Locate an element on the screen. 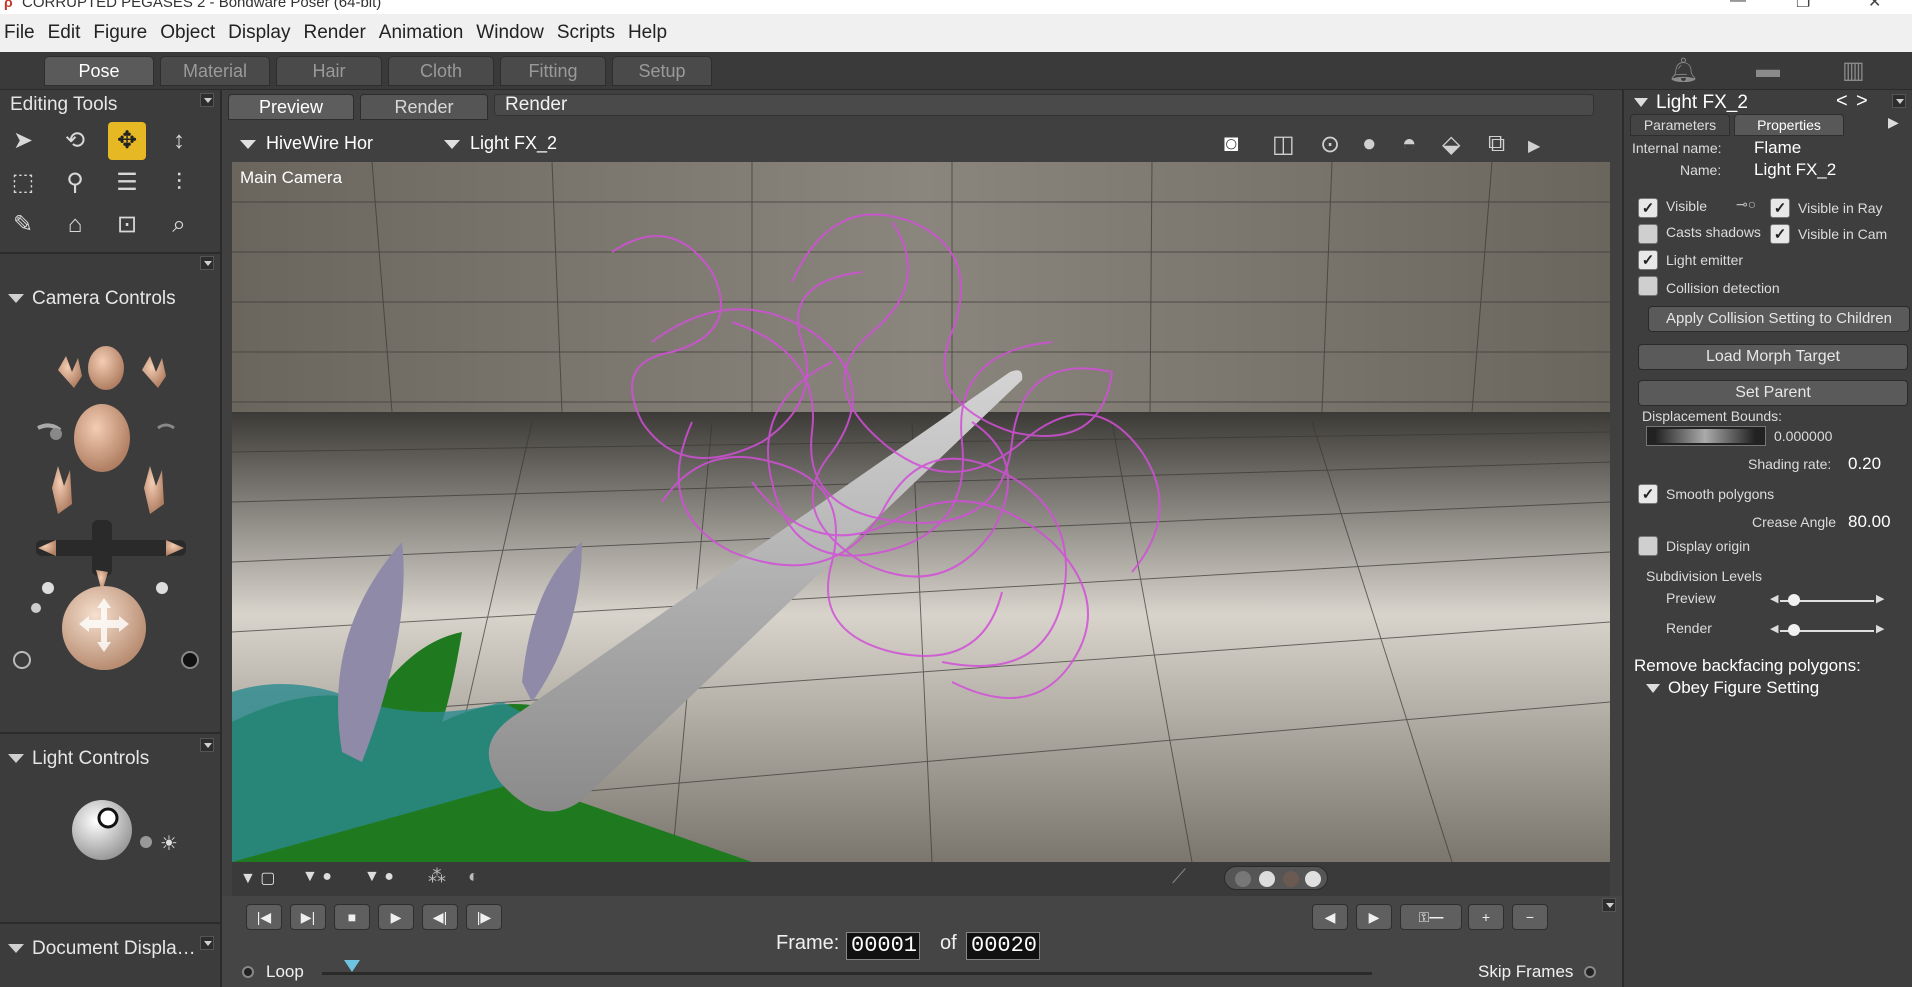 Image resolution: width=1912 pixels, height=987 pixels. stop-button: ■ is located at coordinates (352, 917).